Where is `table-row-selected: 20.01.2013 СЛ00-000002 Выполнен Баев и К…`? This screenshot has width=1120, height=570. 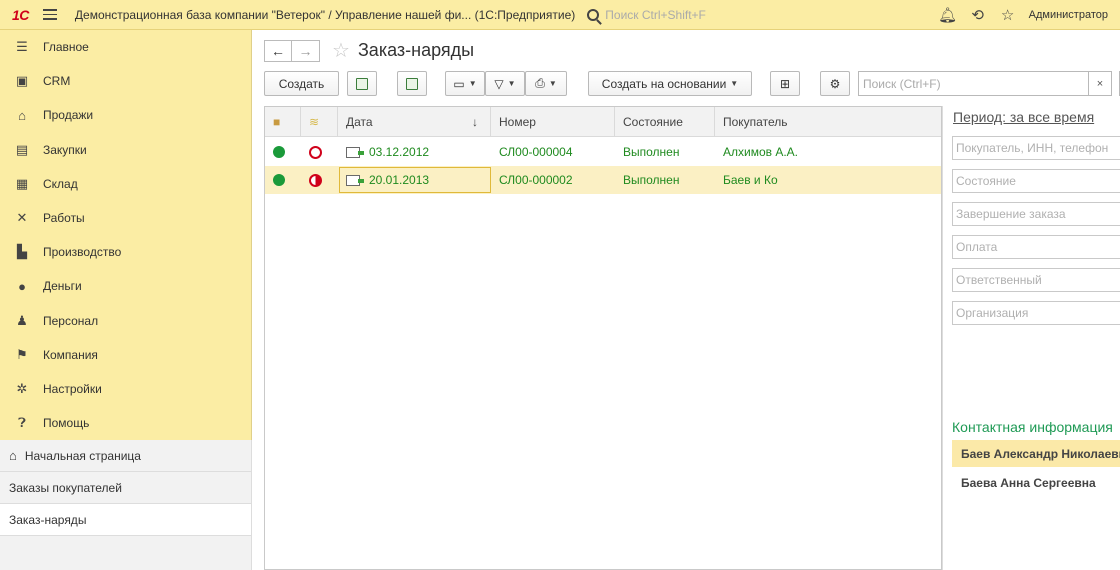
table-row-selected: 20.01.2013 СЛ00-000002 Выполнен Баев и К… is located at coordinates (603, 180).